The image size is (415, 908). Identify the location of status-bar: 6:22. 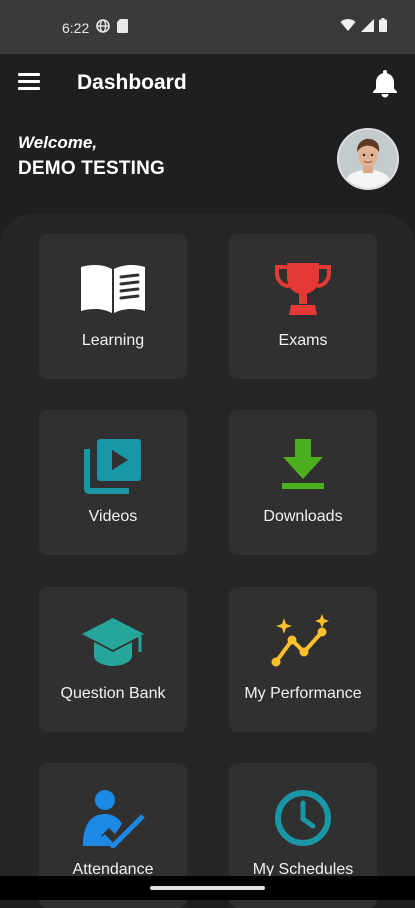
(207, 27).